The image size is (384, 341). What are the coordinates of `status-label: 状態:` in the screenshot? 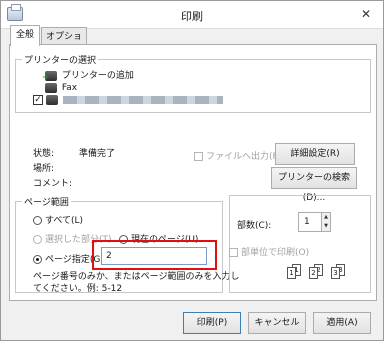 It's located at (44, 154).